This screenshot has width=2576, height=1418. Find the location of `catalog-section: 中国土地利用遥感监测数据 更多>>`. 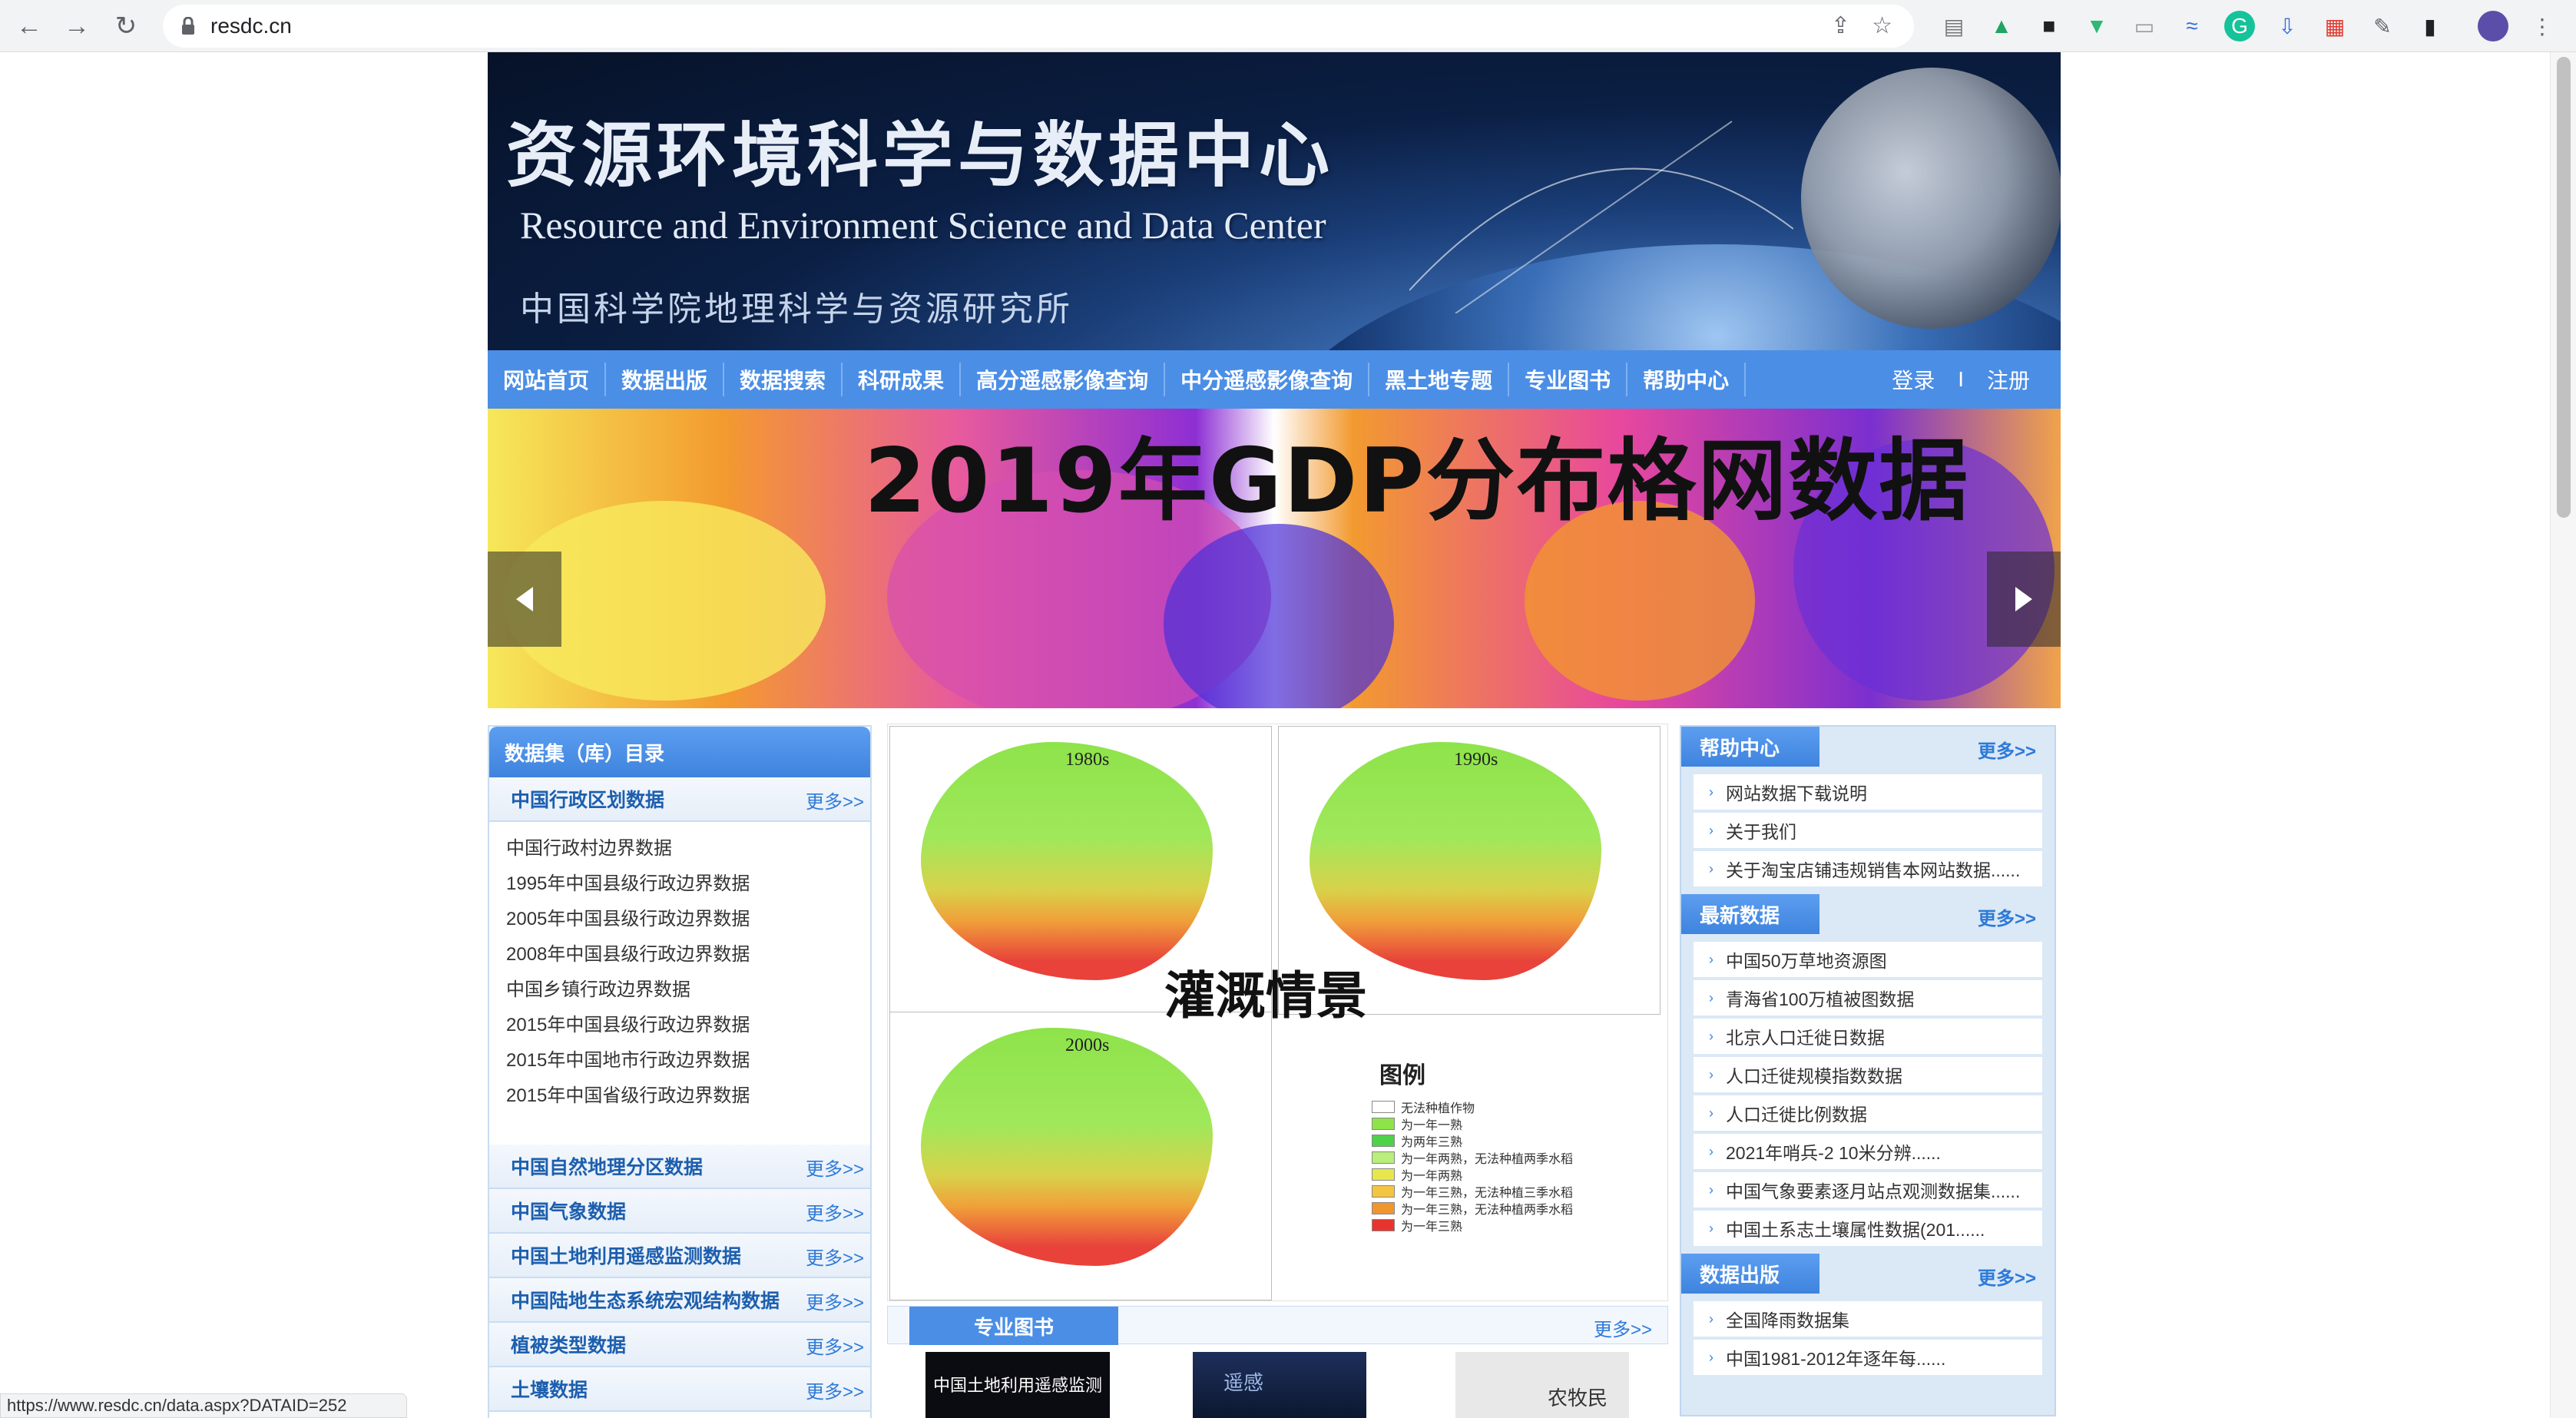

catalog-section: 中国土地利用遥感监测数据 更多>> is located at coordinates (679, 1256).